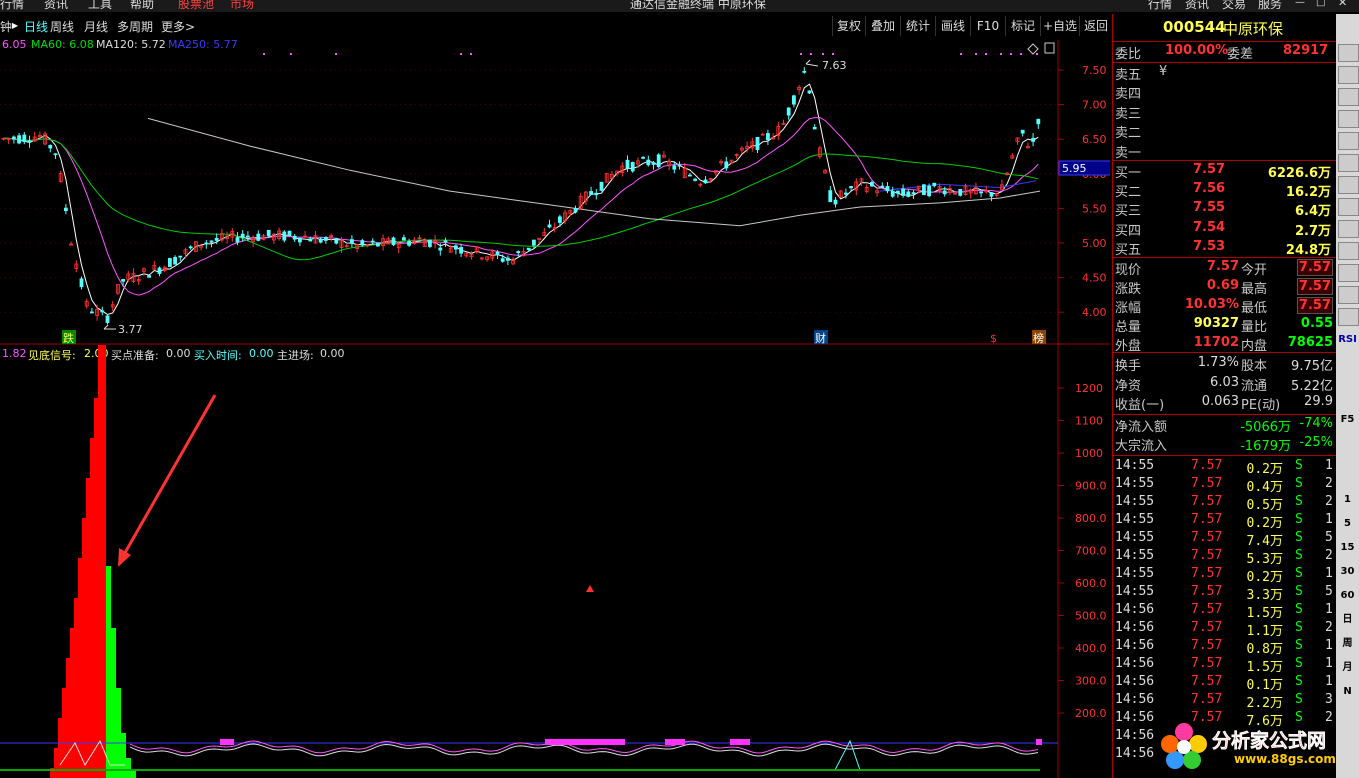 The image size is (1359, 778). Describe the element at coordinates (1320, 4) in the screenshot. I see `maximize-icon: □` at that location.